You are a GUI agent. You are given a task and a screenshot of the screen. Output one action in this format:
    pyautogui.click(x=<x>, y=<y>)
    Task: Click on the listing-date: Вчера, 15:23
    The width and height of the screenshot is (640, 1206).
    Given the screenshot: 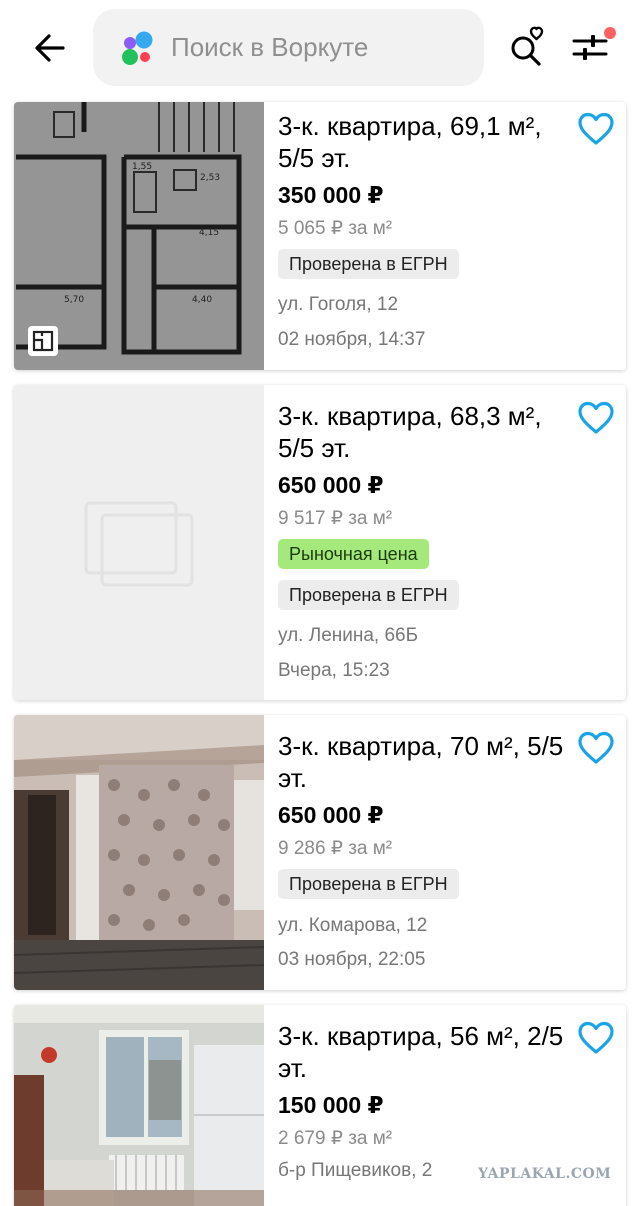 What is the action you would take?
    pyautogui.click(x=334, y=670)
    